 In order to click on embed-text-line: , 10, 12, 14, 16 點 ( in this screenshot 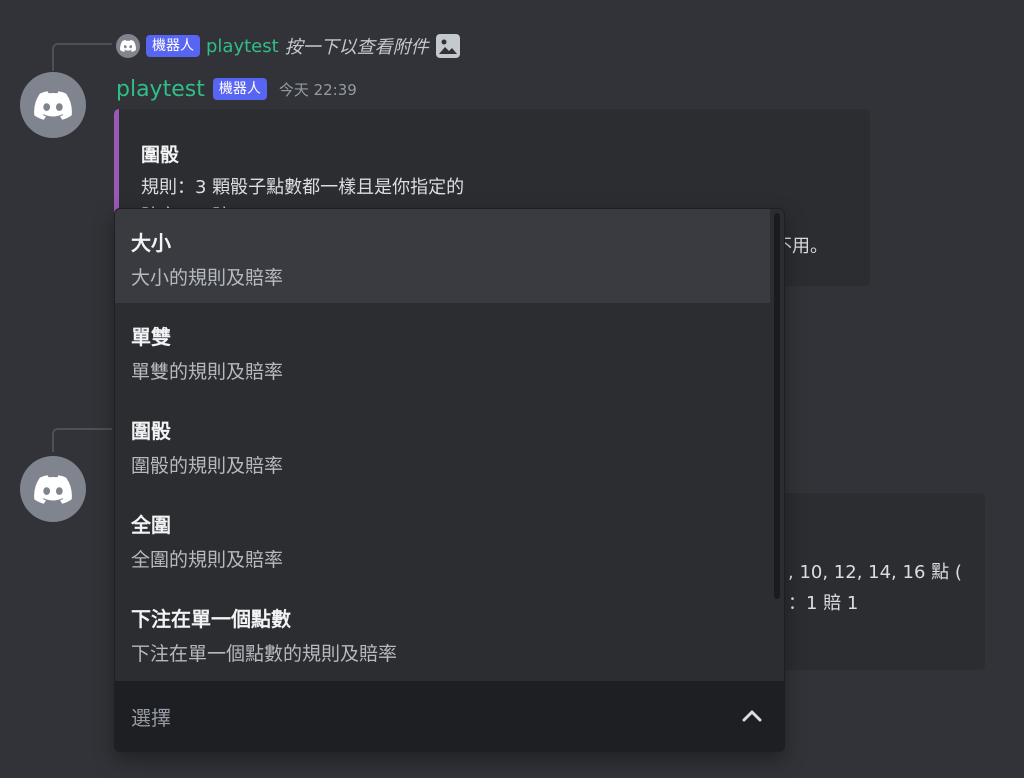, I will do `click(875, 572)`.